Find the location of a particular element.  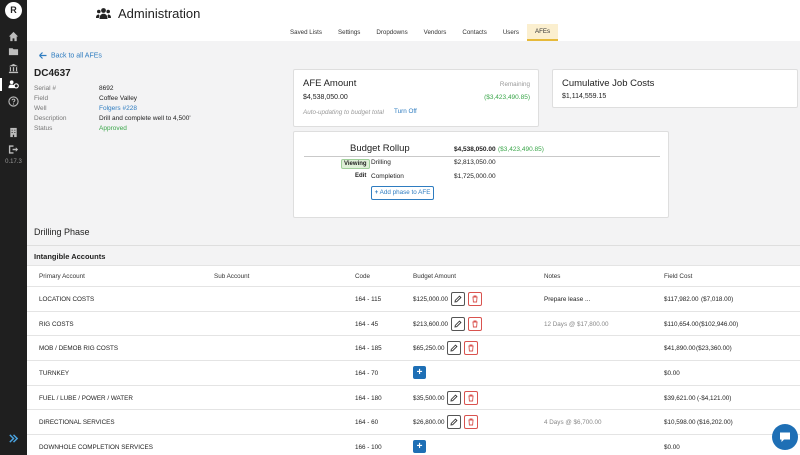

col-field-cost: Field Cost is located at coordinates (678, 276).